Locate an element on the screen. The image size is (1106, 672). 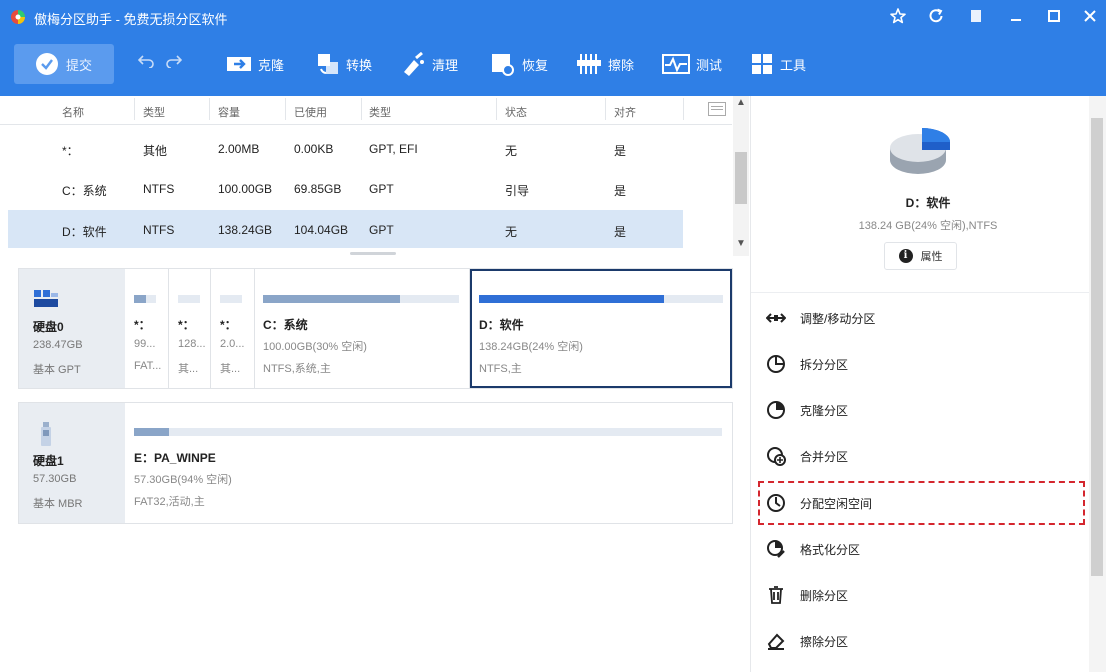
wipe-button: 擦除 is located at coordinates (605, 64).